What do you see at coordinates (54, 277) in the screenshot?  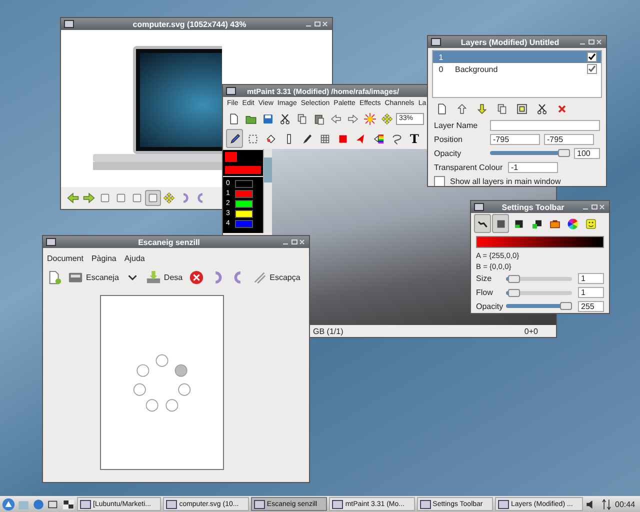 I see `new-page-icon` at bounding box center [54, 277].